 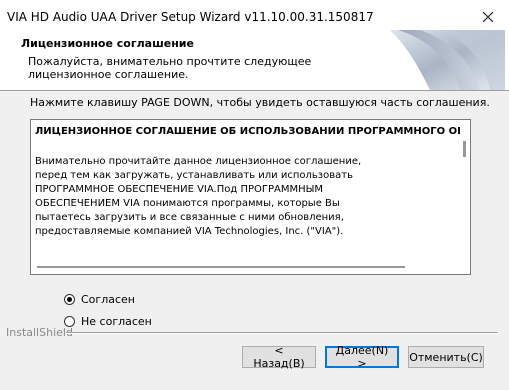 I want to click on horizontal-scroll-thumb, so click(x=221, y=267).